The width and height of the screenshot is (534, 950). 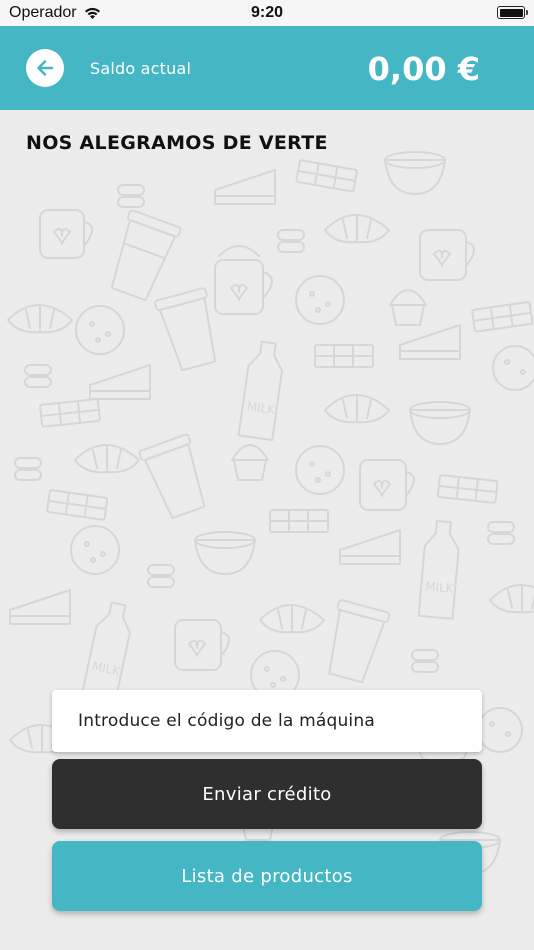 I want to click on balance-header: Saldo actual 0,00 €, so click(x=267, y=68).